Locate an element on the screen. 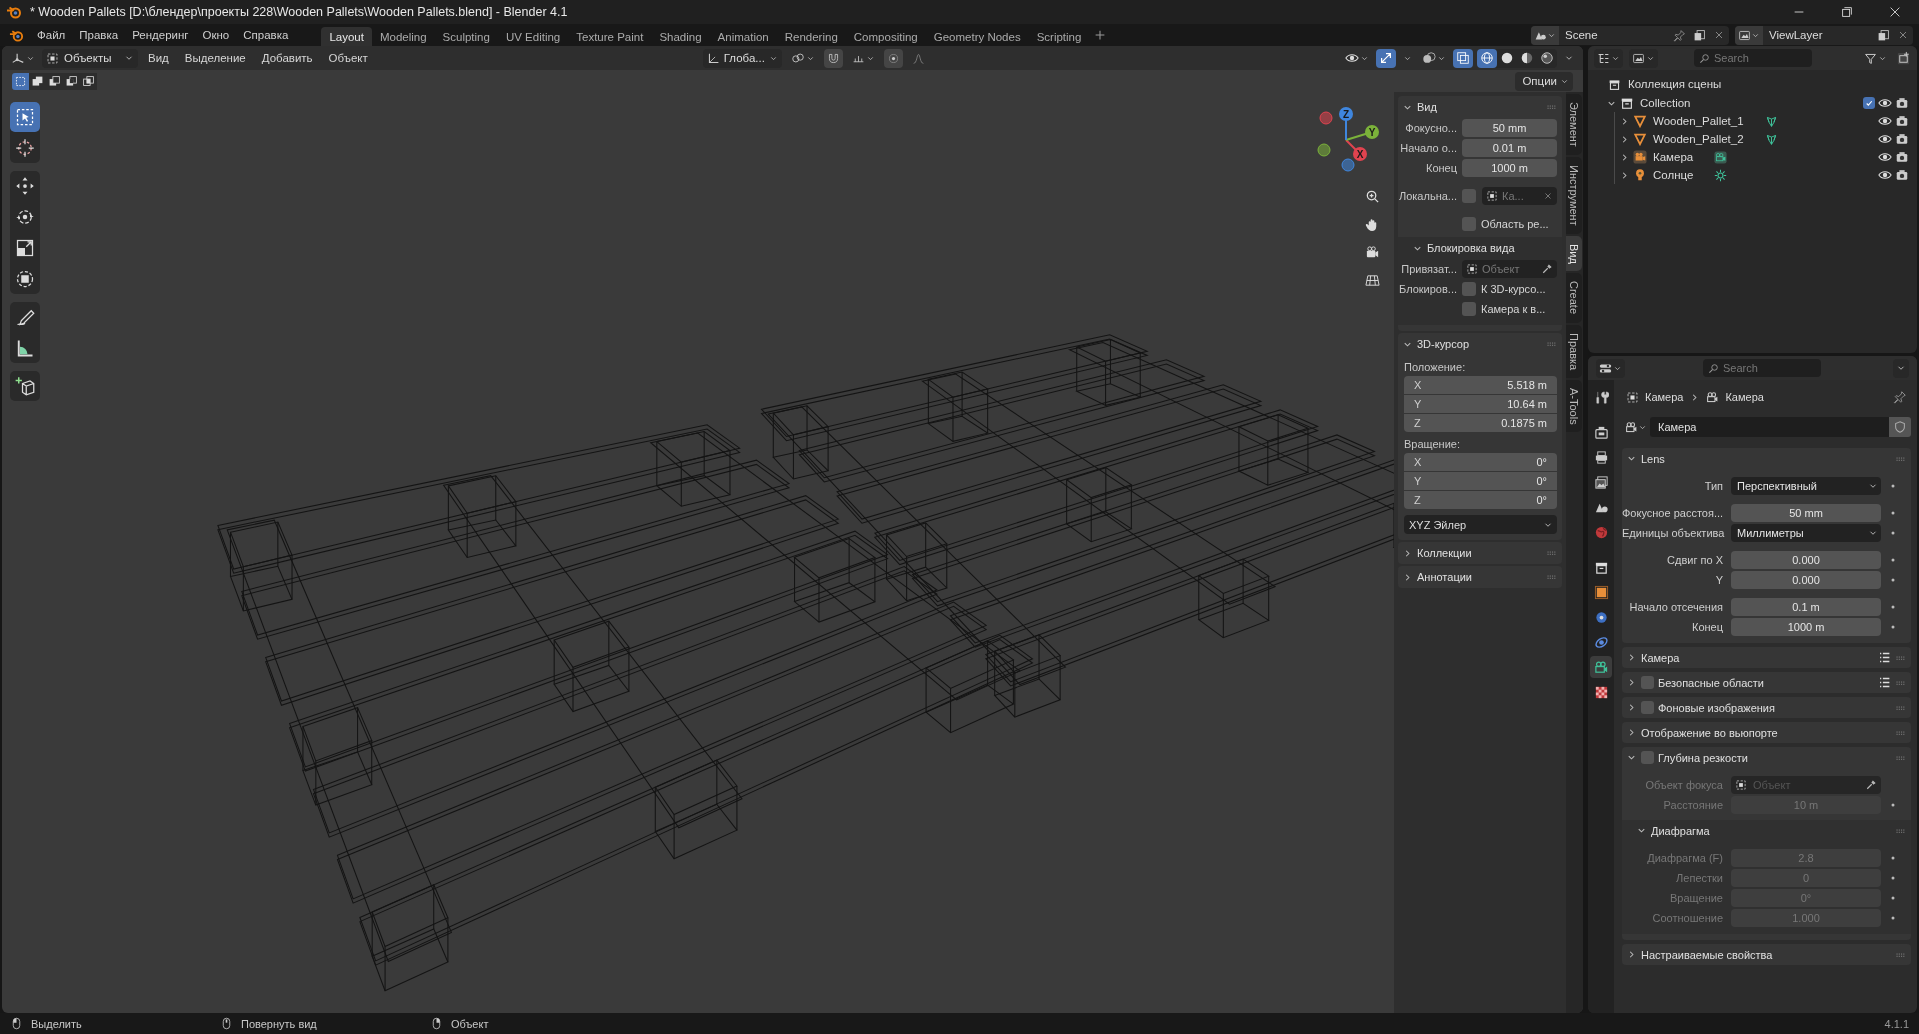 This screenshot has height=1034, width=1919. menu-item: Выделение is located at coordinates (215, 58).